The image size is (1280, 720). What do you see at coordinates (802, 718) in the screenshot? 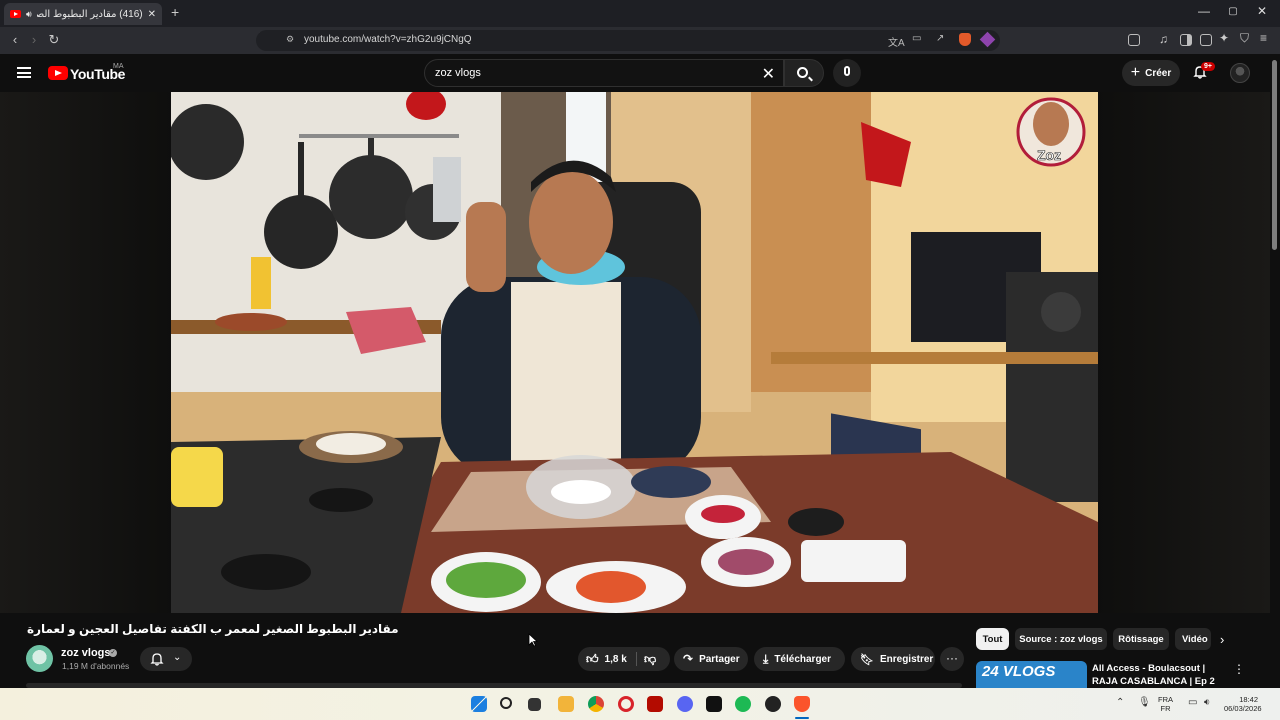
I see `active-app-indicator` at bounding box center [802, 718].